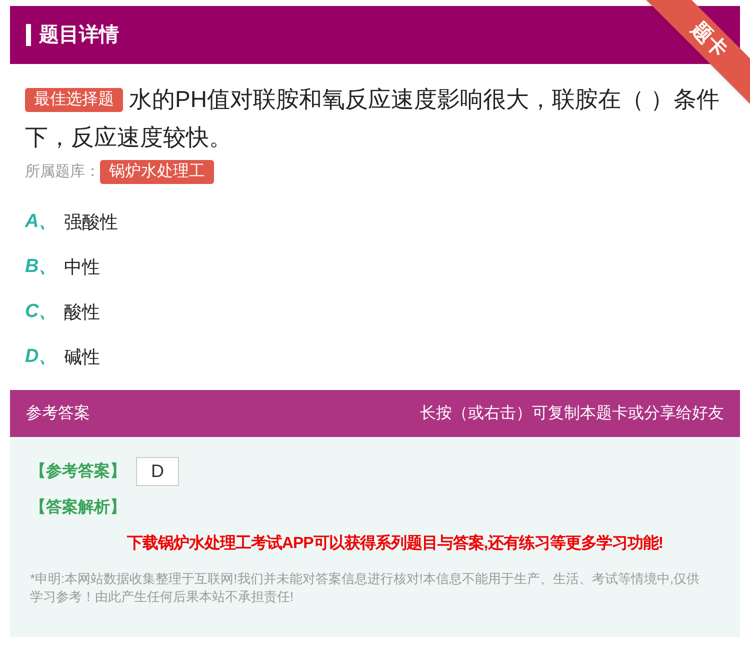 The width and height of the screenshot is (750, 646). Describe the element at coordinates (78, 507) in the screenshot. I see `analysis-label: 【答案解析】` at that location.